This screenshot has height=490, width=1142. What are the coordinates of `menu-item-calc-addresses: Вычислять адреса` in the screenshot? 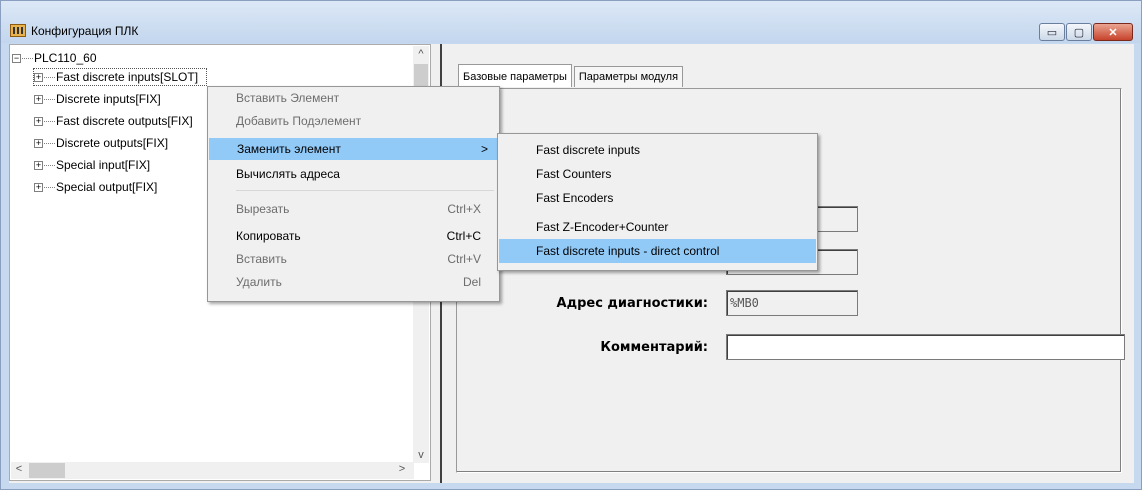 It's located at (353, 174).